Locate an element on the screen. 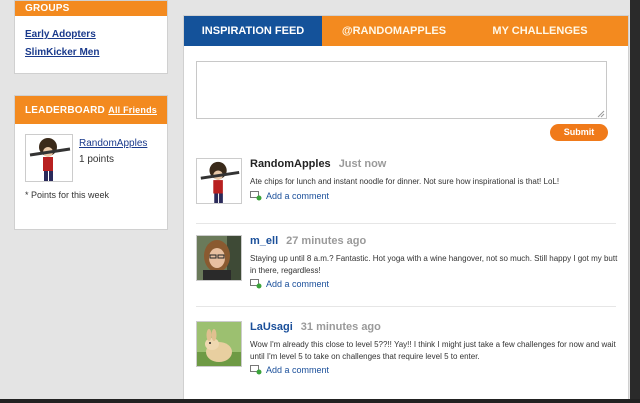 This screenshot has height=403, width=640. leaderboard-points: 1 points is located at coordinates (97, 159).